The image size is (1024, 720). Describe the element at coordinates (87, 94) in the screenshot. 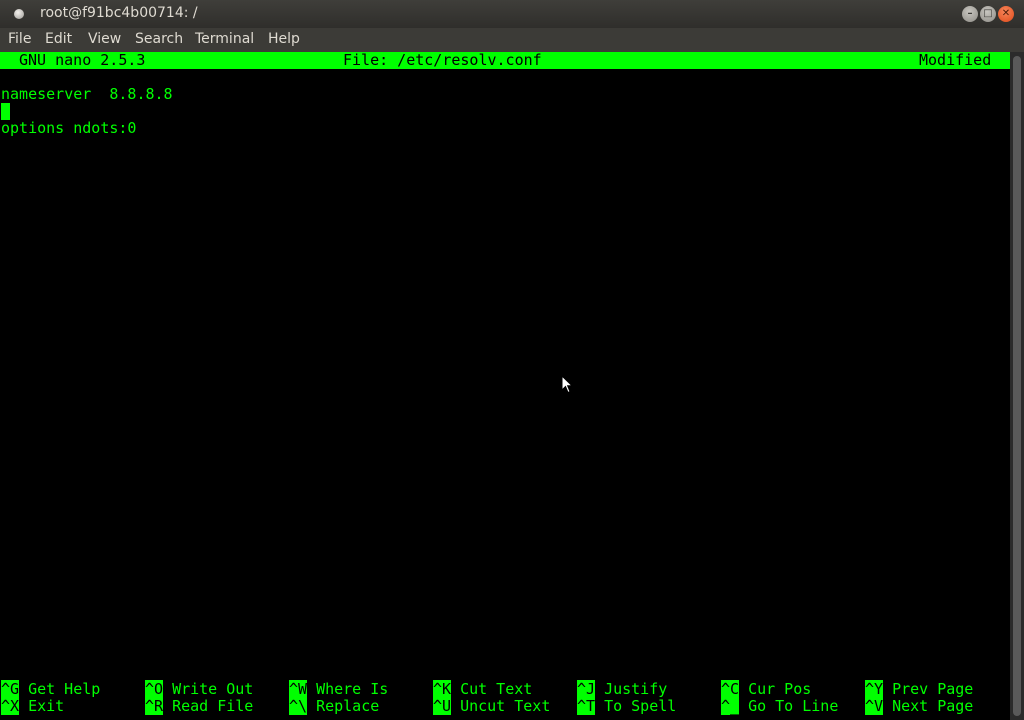

I see `file-line-1: nameserver 8.8.8.8` at that location.